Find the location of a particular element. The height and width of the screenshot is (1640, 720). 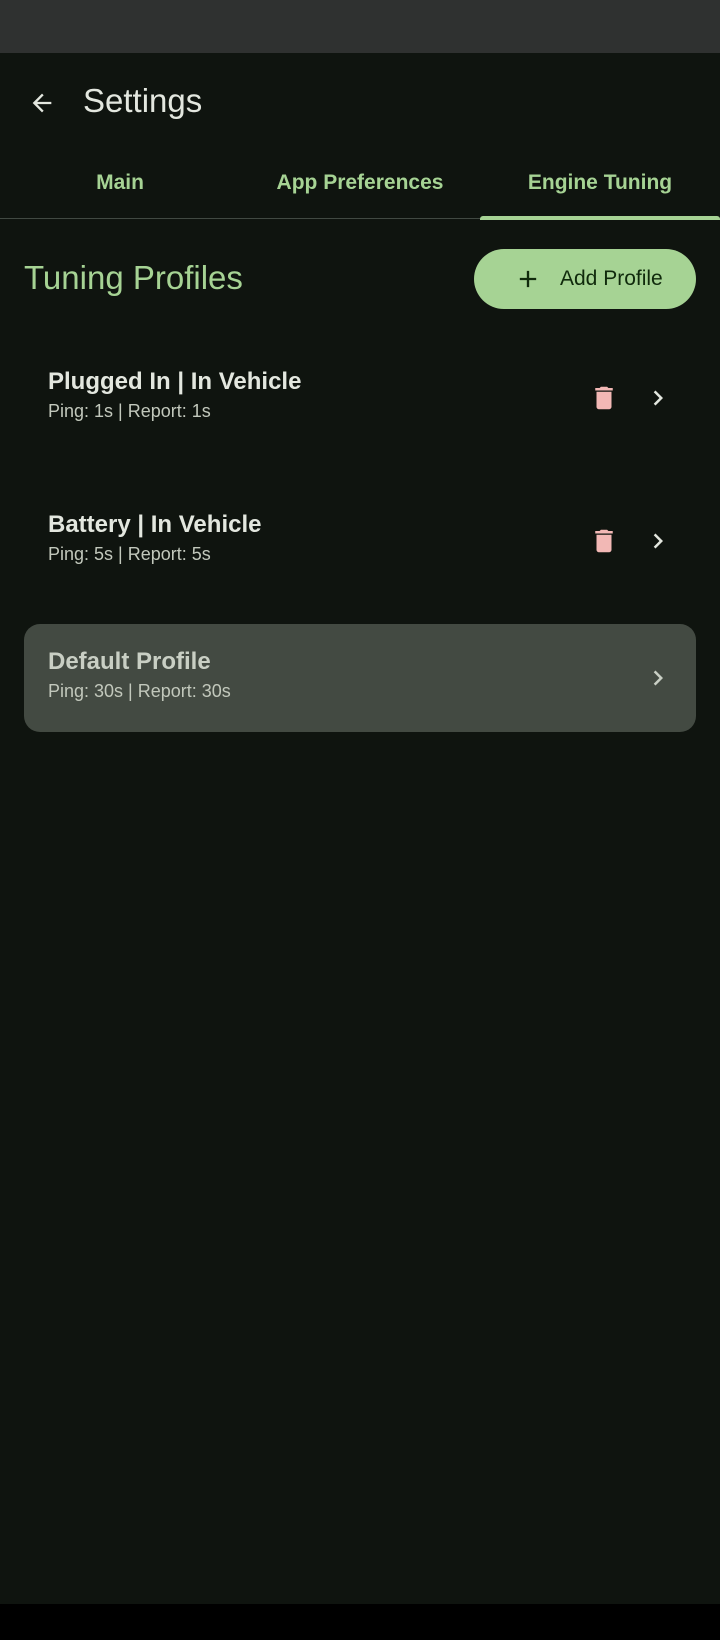

tab-app-preferences: App Preferences is located at coordinates (360, 183).